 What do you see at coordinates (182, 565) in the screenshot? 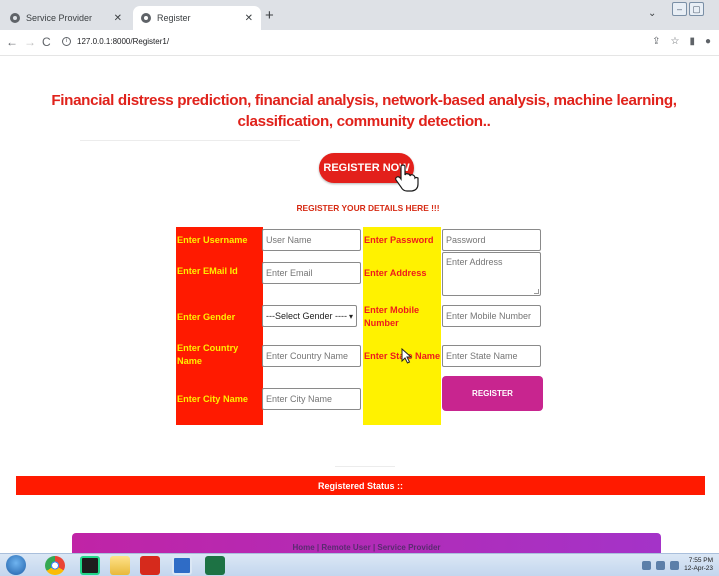
I see `app-icon` at bounding box center [182, 565].